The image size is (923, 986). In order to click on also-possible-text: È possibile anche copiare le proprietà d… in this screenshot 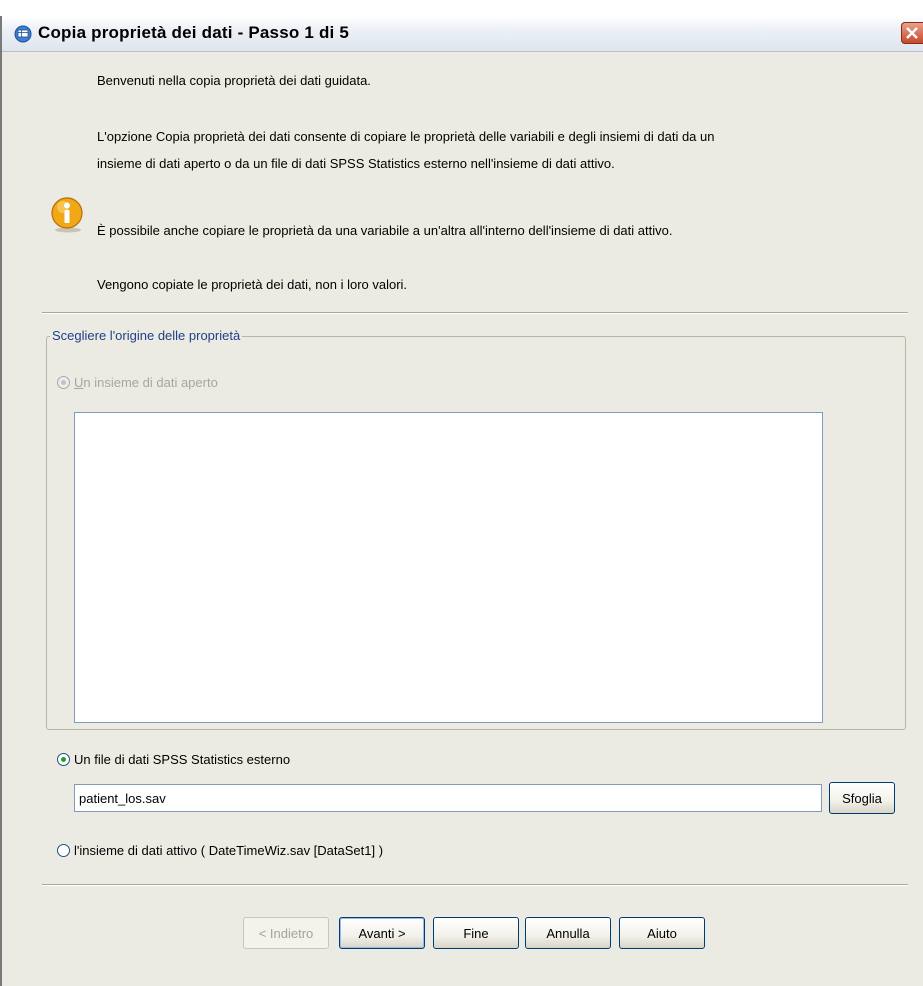, I will do `click(385, 230)`.